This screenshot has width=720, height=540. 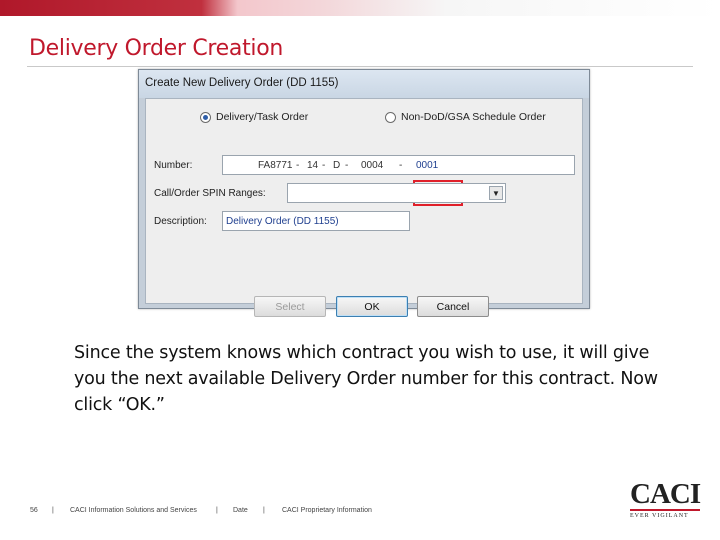 What do you see at coordinates (372, 306) in the screenshot?
I see `ok-button: OK` at bounding box center [372, 306].